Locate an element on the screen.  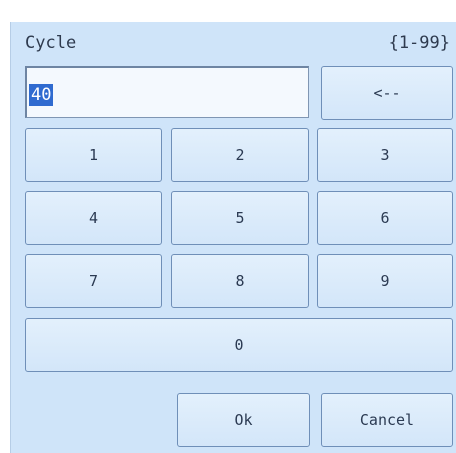
key-5-button: 5 is located at coordinates (240, 218).